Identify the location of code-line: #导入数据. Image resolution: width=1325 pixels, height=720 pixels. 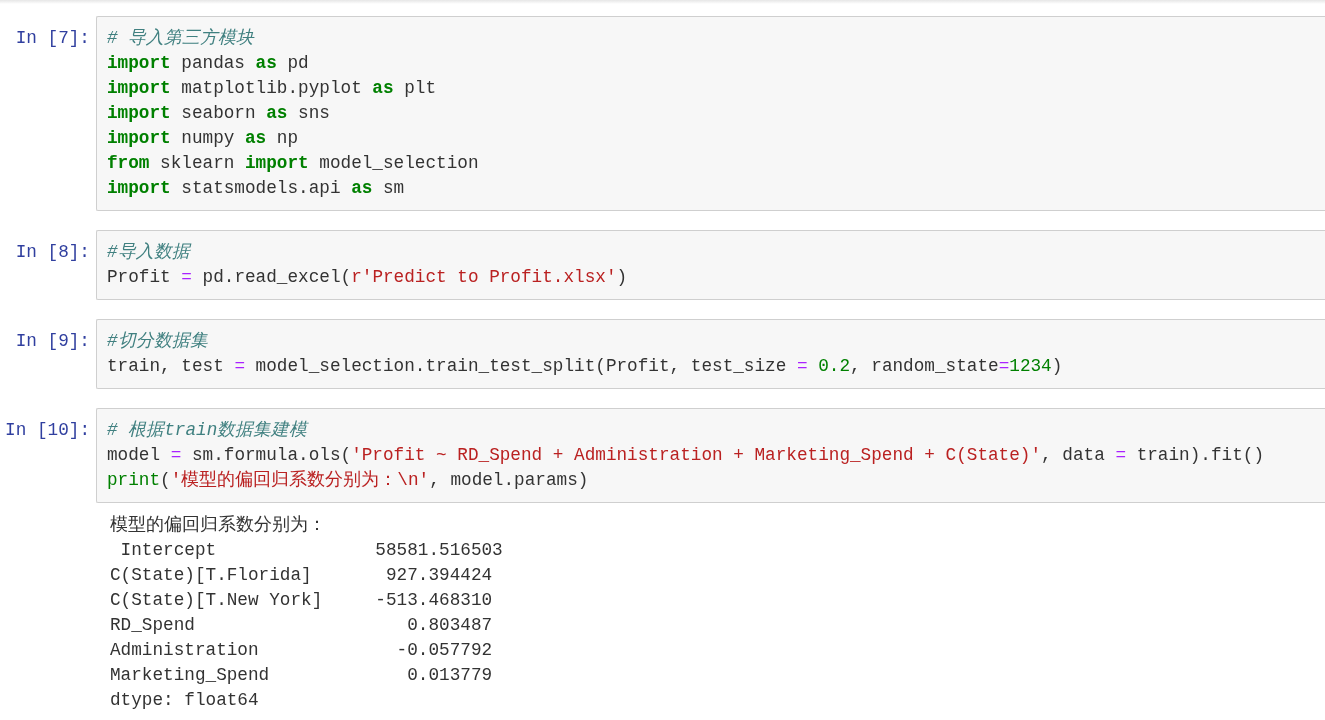
(148, 252).